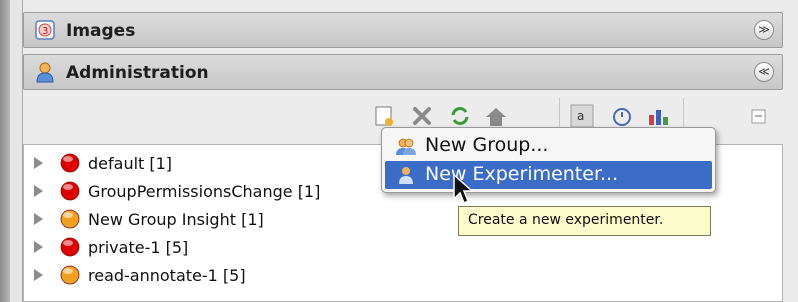 This screenshot has width=798, height=302. Describe the element at coordinates (204, 191) in the screenshot. I see `tree-row-label: GroupPermissionsChange [1]` at that location.